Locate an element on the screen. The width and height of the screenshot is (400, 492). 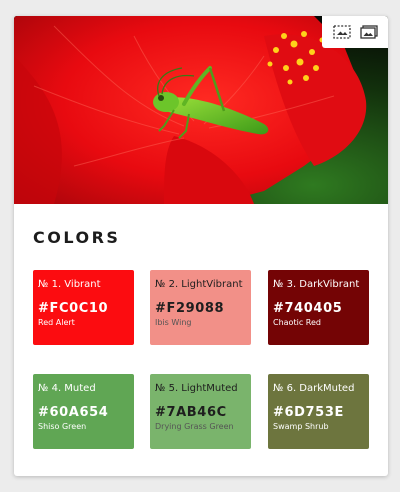
swatch-hex: #6D753E is located at coordinates (308, 412).